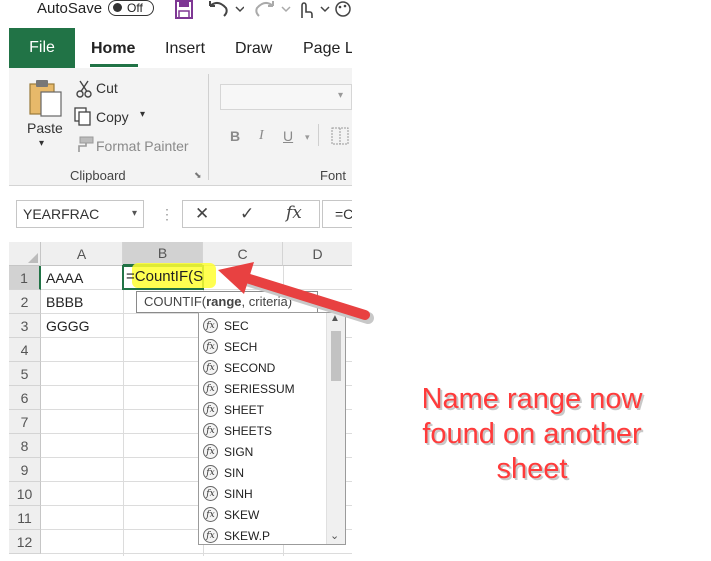 This screenshot has height=561, width=711. Describe the element at coordinates (288, 136) in the screenshot. I see `underline-button: U` at that location.